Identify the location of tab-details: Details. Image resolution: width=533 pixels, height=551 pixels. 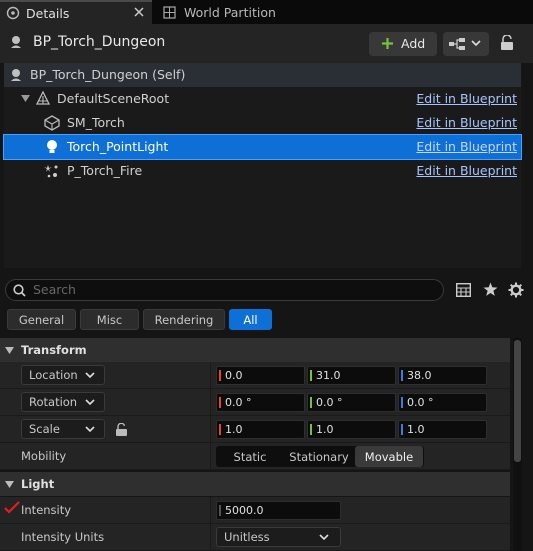
(76, 12).